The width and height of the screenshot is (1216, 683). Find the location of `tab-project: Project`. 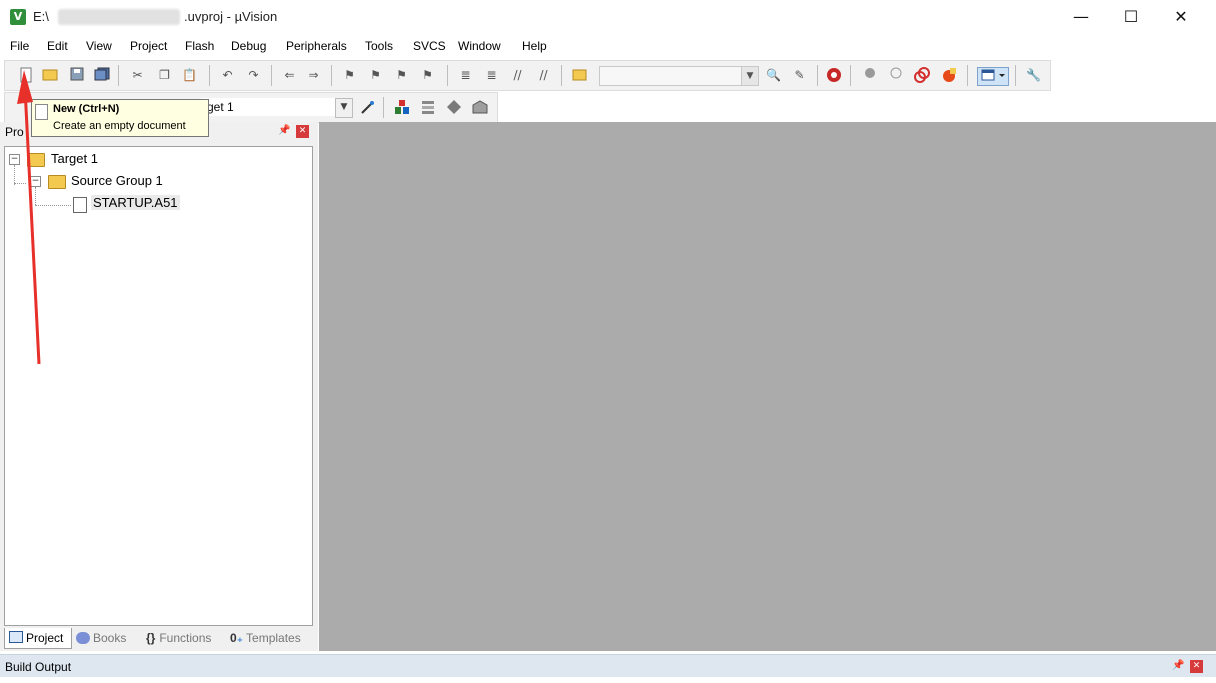

tab-project: Project is located at coordinates (38, 638).